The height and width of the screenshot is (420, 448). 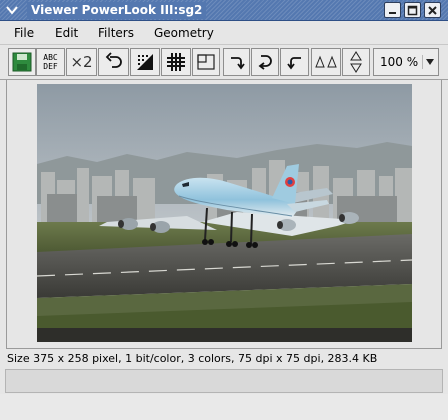 What do you see at coordinates (50, 57) in the screenshot?
I see `abc-label: ABC` at bounding box center [50, 57].